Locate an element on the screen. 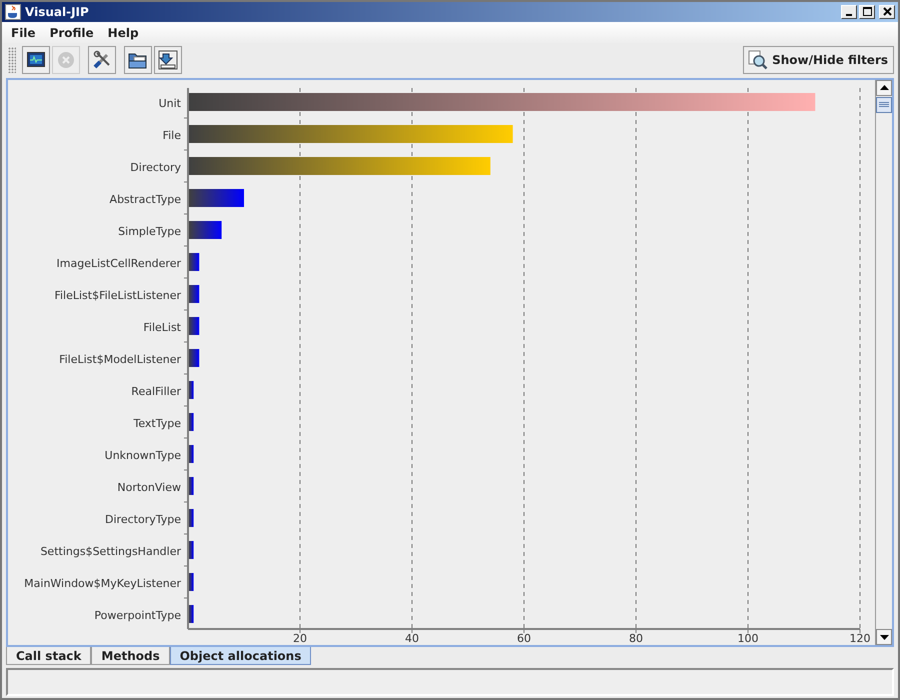 Image resolution: width=900 pixels, height=700 pixels. minimize-icon is located at coordinates (849, 15).